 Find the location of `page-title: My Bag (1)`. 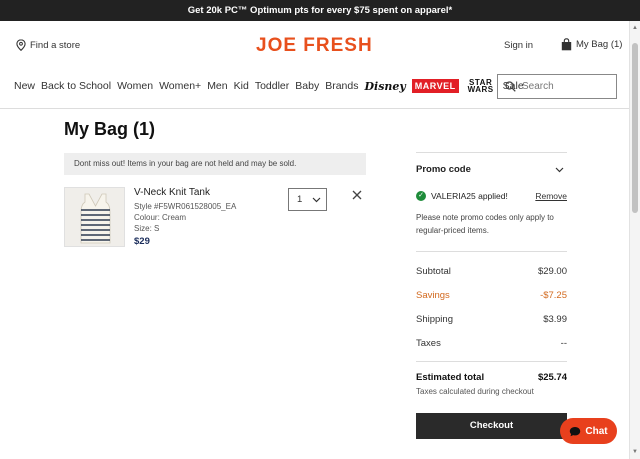

page-title: My Bag (1) is located at coordinates (110, 129).